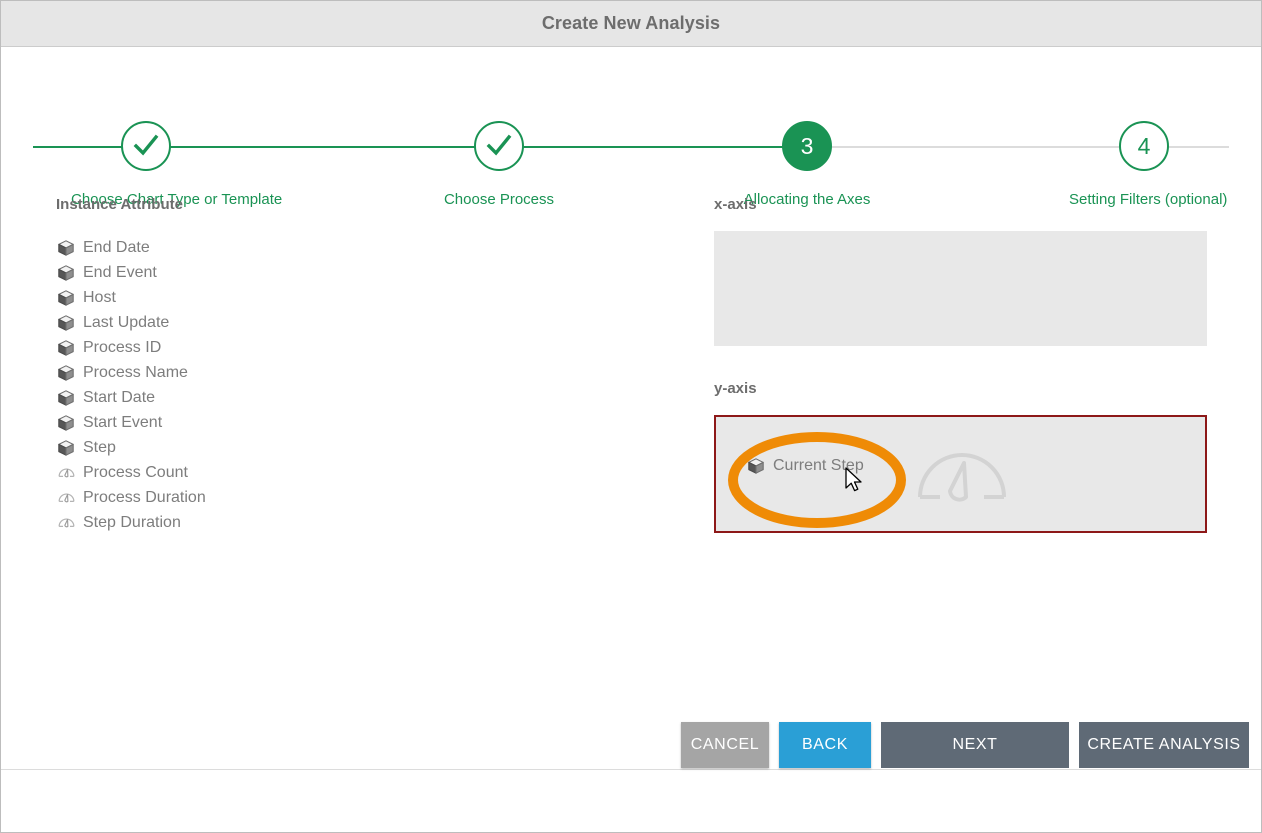 Image resolution: width=1262 pixels, height=833 pixels. Describe the element at coordinates (825, 745) in the screenshot. I see `back-button: BACK` at that location.